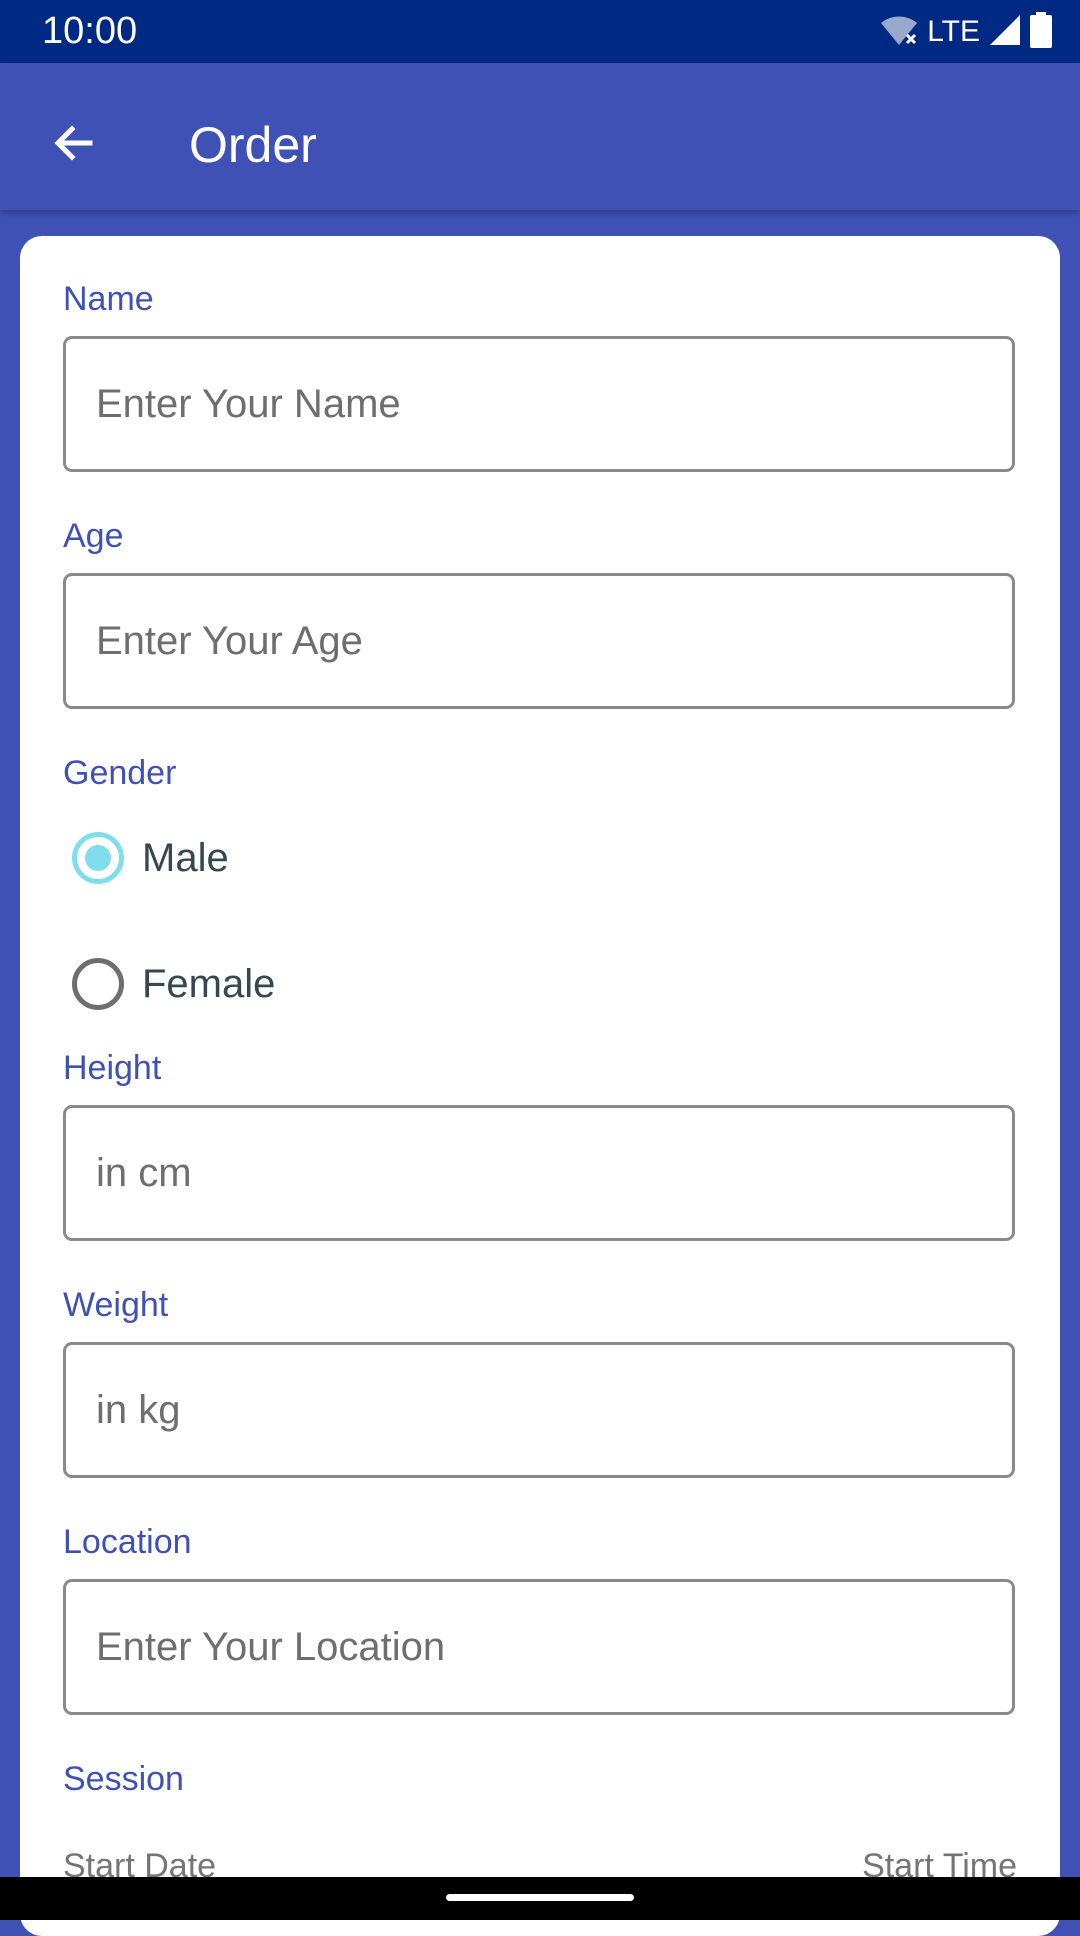  I want to click on height-field, so click(539, 1173).